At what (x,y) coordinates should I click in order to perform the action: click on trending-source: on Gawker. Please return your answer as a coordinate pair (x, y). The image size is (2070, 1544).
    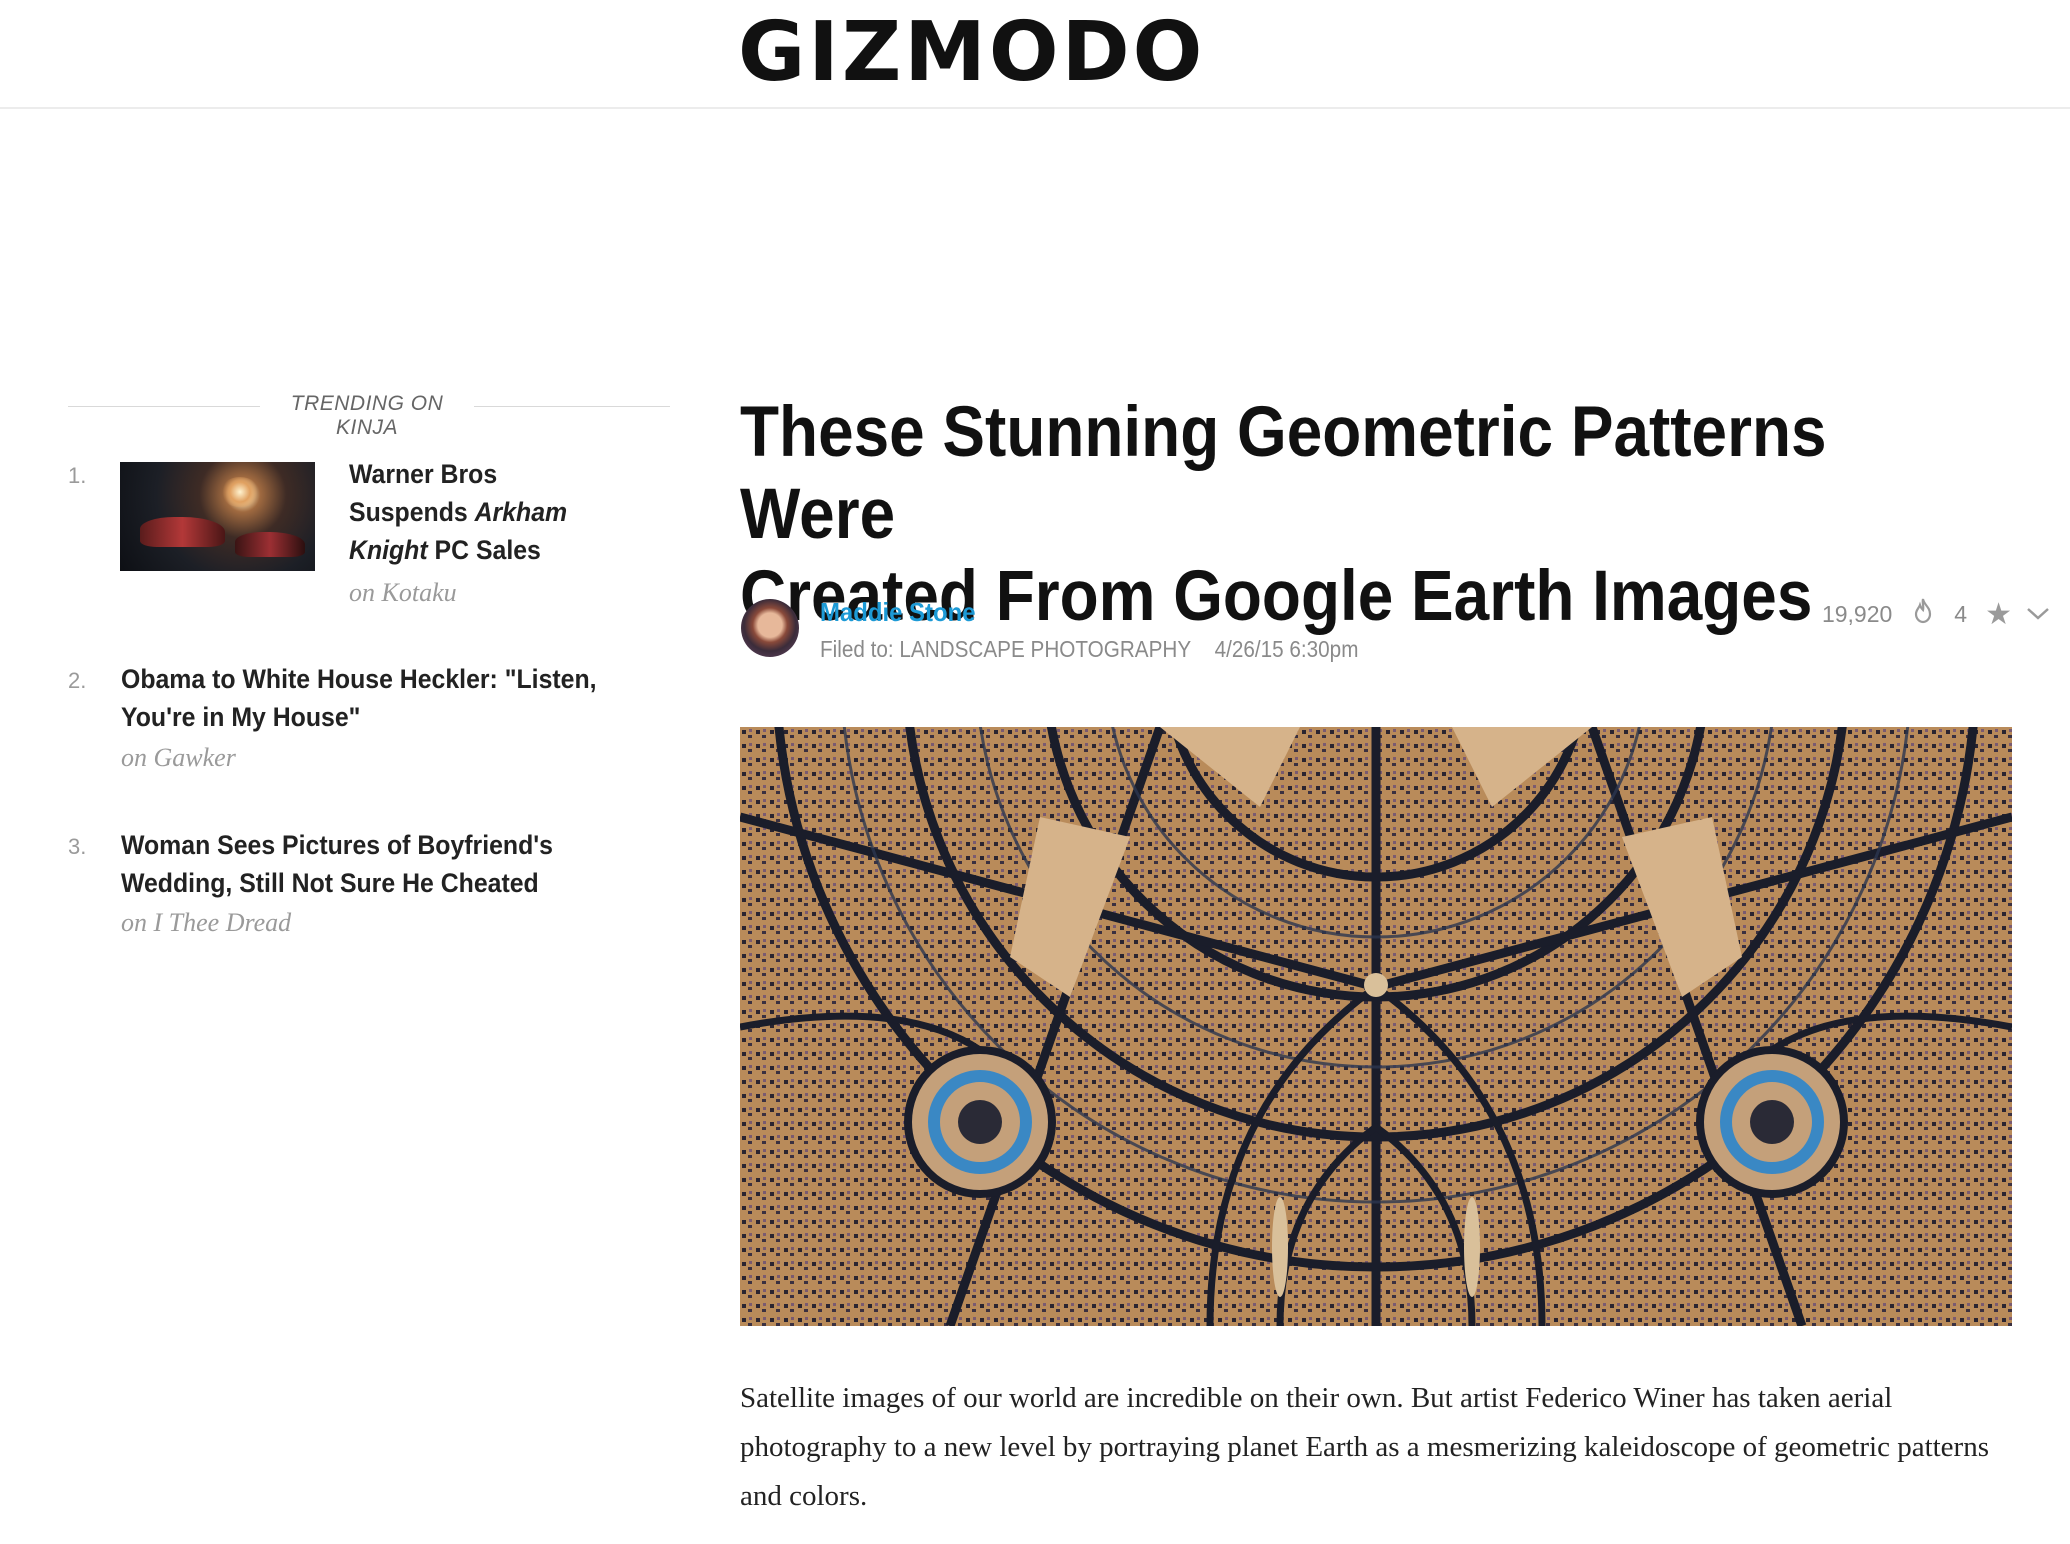
    Looking at the image, I should click on (178, 758).